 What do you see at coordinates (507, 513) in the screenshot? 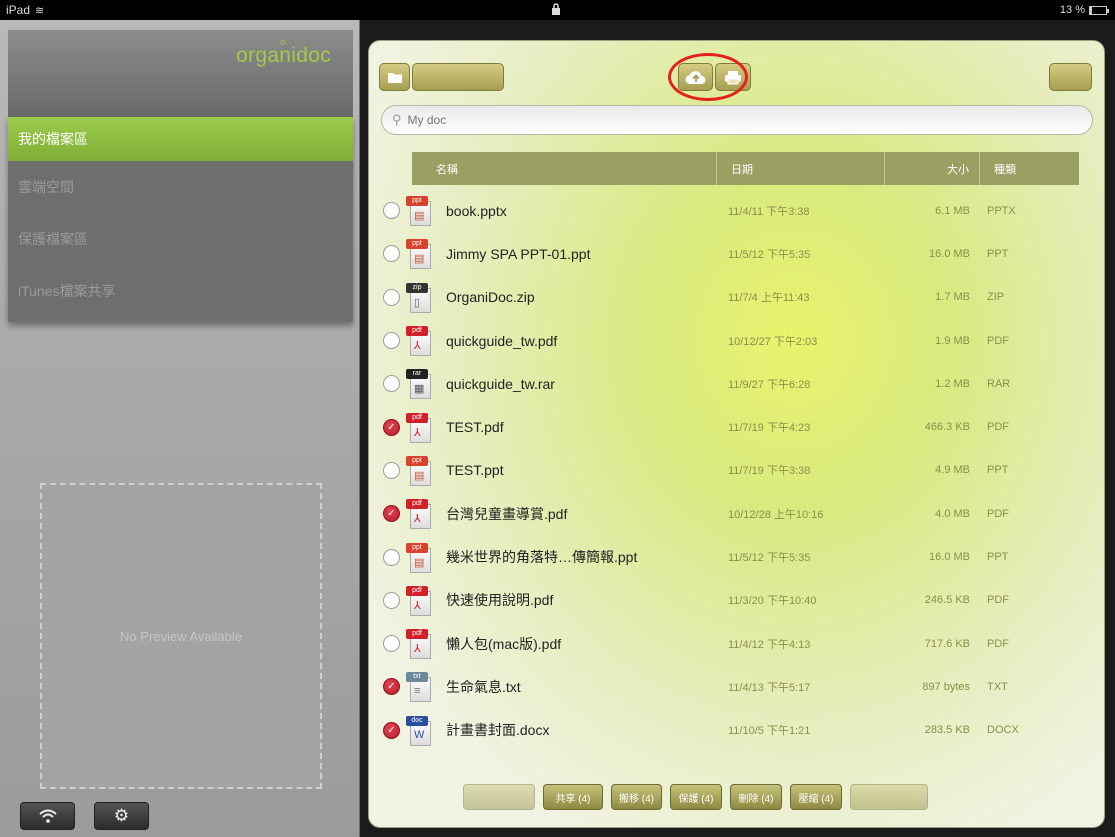
I see `file-name: 台灣兒童畫導賞.pdf` at bounding box center [507, 513].